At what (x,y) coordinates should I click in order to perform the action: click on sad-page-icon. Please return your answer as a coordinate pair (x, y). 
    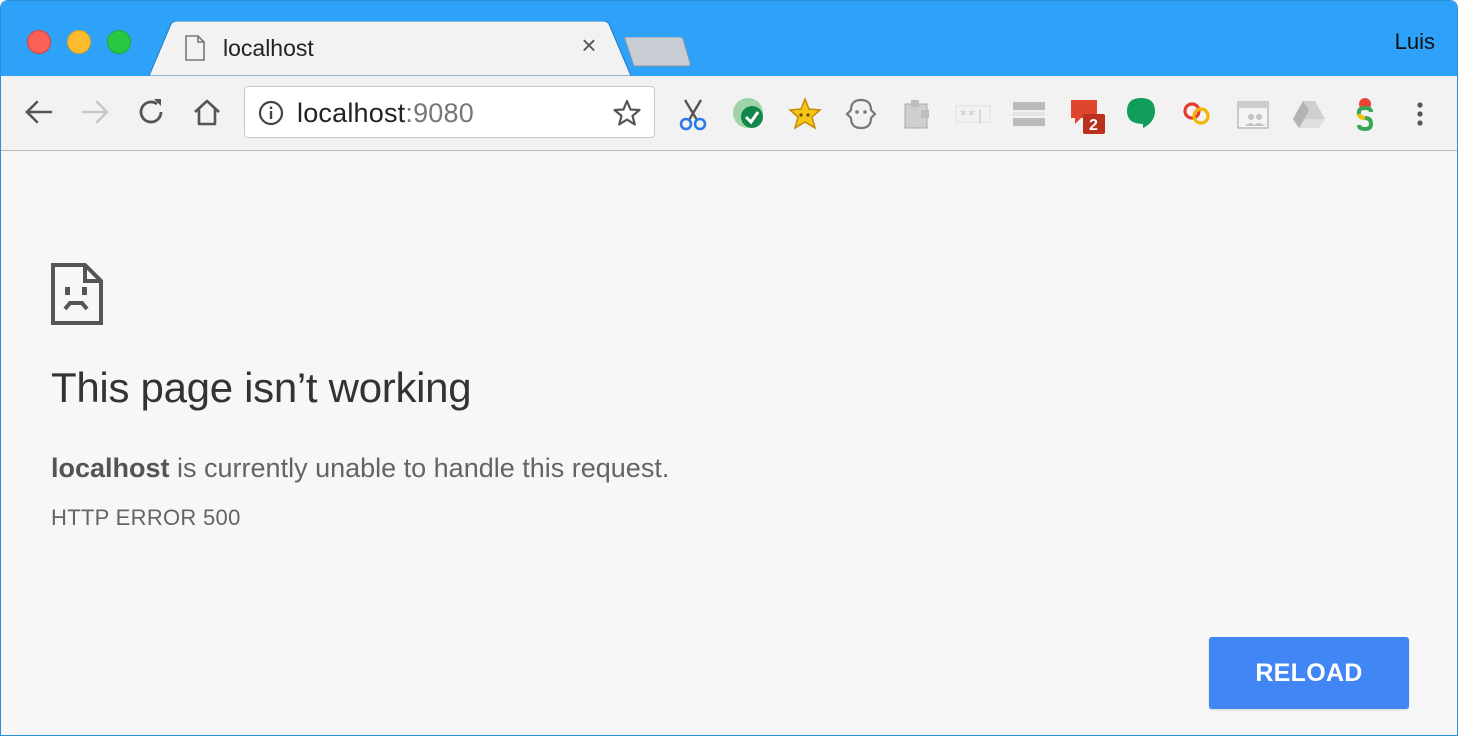
    Looking at the image, I should click on (77, 296).